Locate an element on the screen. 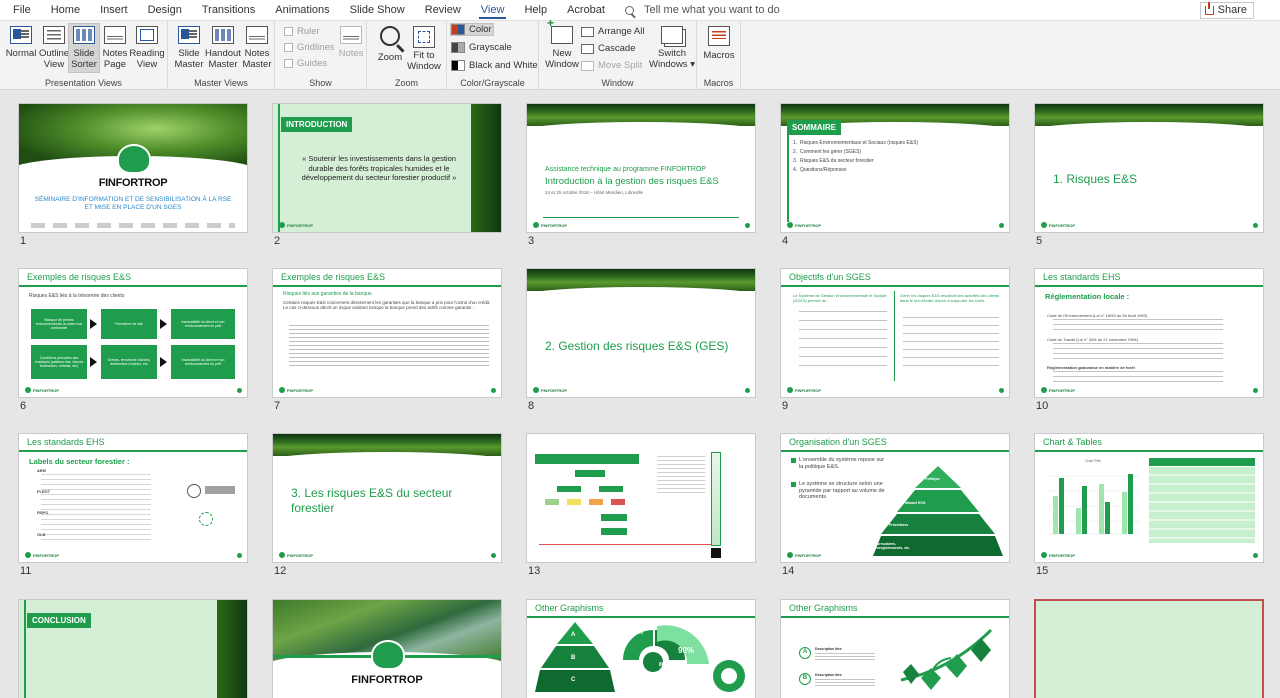  share-button: Share is located at coordinates (1226, 10).